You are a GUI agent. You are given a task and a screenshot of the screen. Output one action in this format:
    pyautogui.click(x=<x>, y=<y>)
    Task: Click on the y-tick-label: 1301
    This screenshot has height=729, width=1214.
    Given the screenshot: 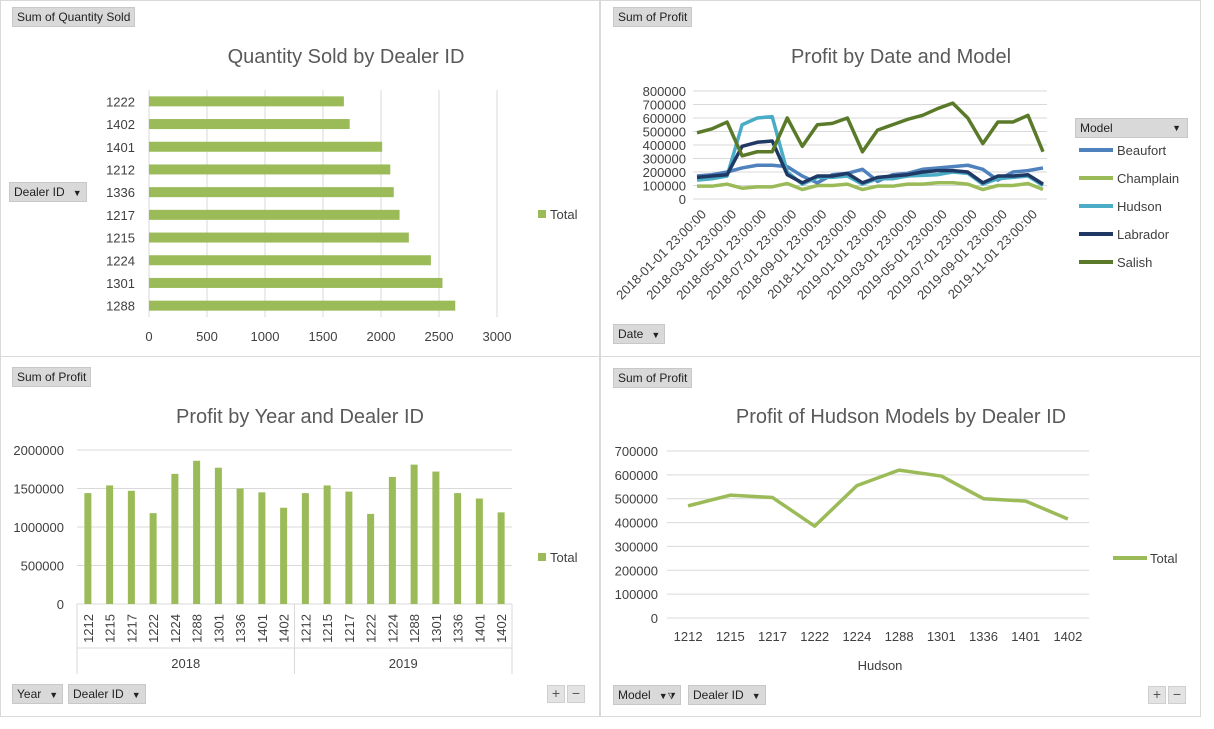 What is the action you would take?
    pyautogui.click(x=120, y=283)
    